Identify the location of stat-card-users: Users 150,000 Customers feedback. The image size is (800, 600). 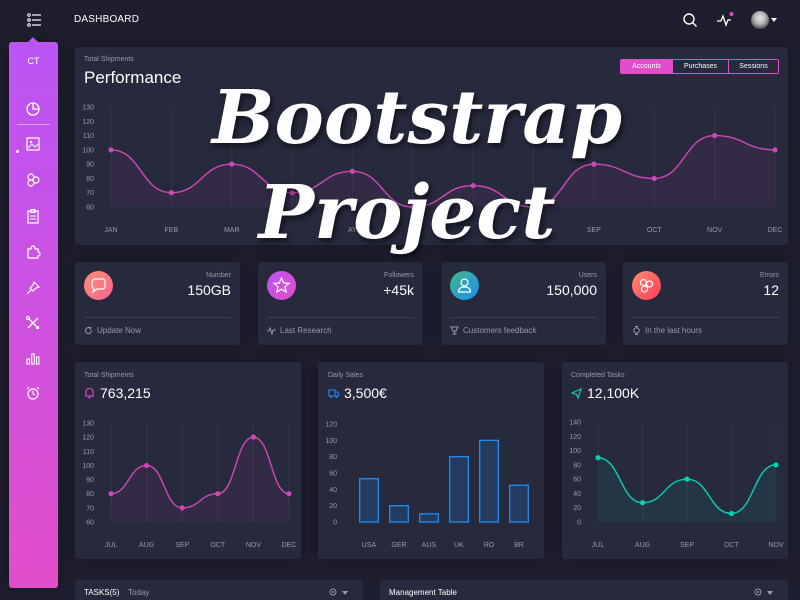
(523, 303).